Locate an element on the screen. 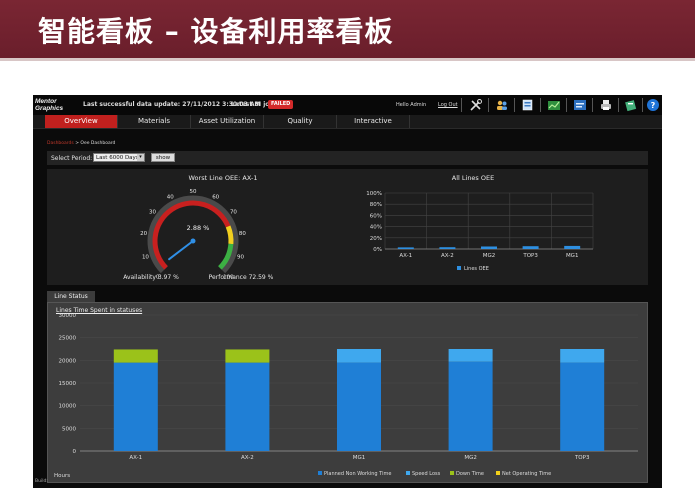 The image size is (695, 497). gauge-tick-label: 70 is located at coordinates (233, 213).